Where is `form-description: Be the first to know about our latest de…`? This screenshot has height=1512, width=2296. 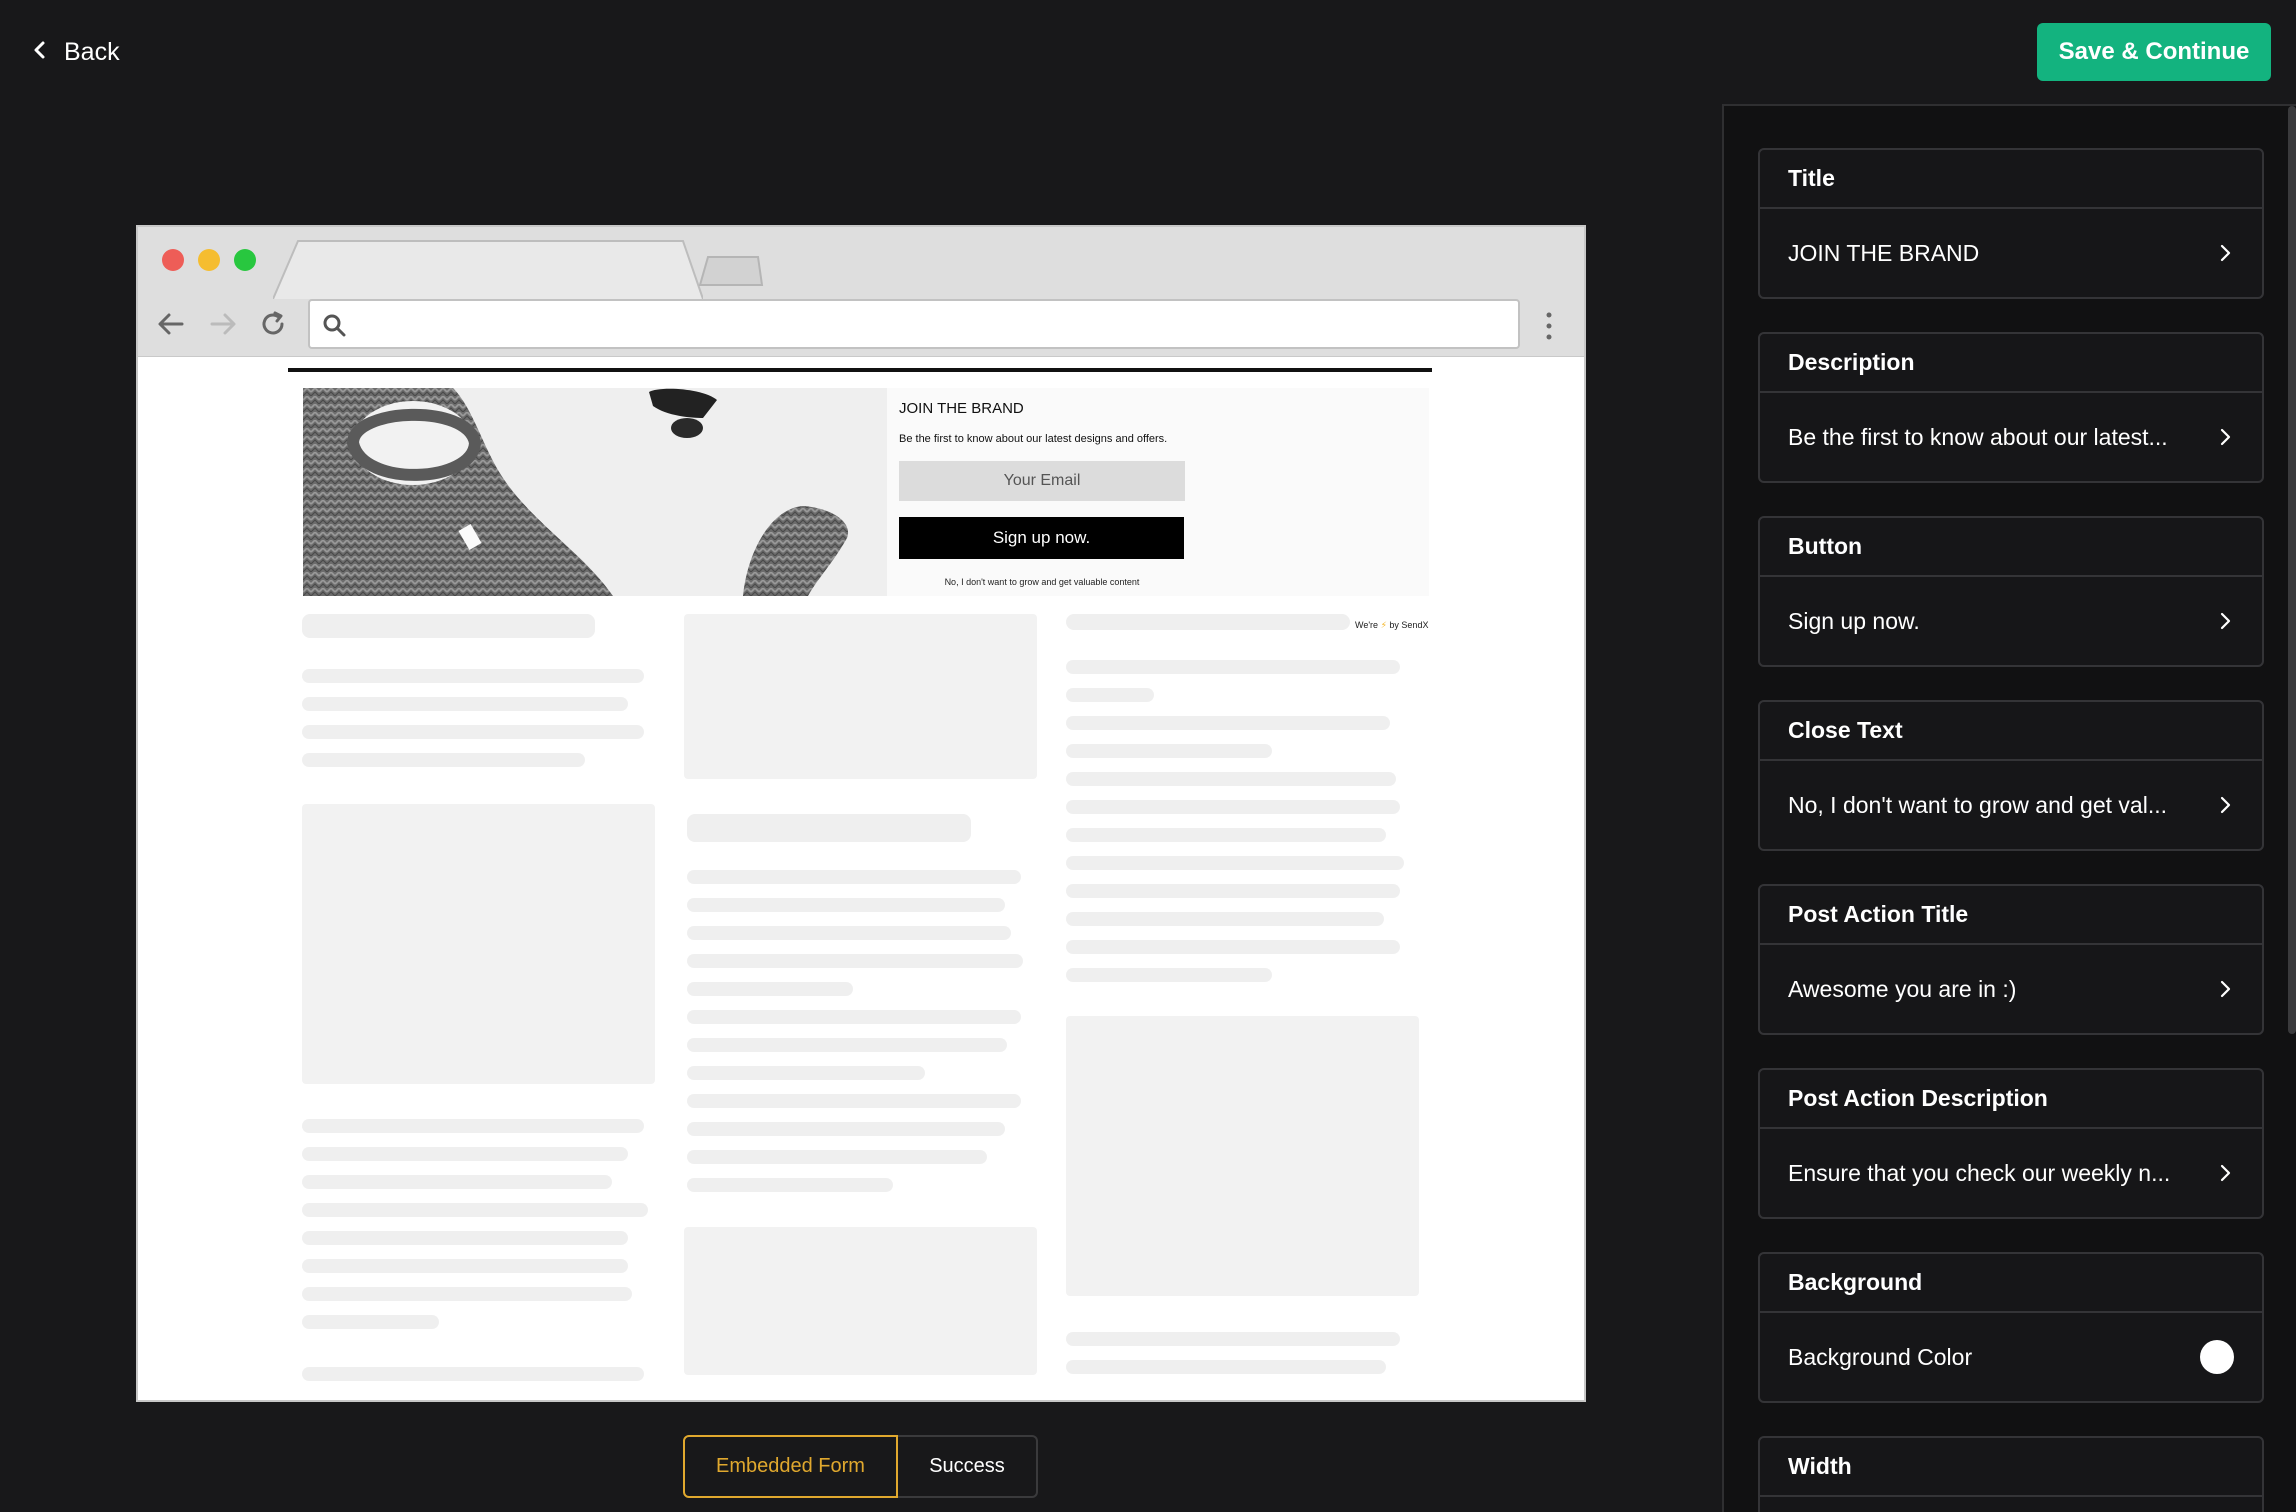
form-description: Be the first to know about our latest de… is located at coordinates (1033, 439).